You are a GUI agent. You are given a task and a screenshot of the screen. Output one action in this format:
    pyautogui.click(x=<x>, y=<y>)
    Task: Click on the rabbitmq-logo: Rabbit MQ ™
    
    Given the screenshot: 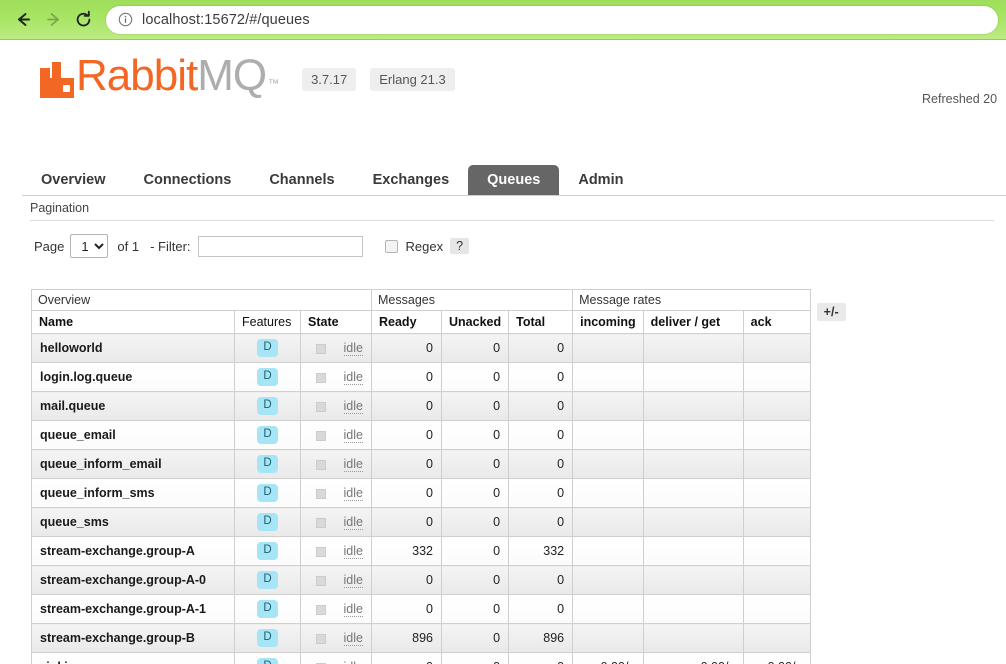 What is the action you would take?
    pyautogui.click(x=159, y=76)
    